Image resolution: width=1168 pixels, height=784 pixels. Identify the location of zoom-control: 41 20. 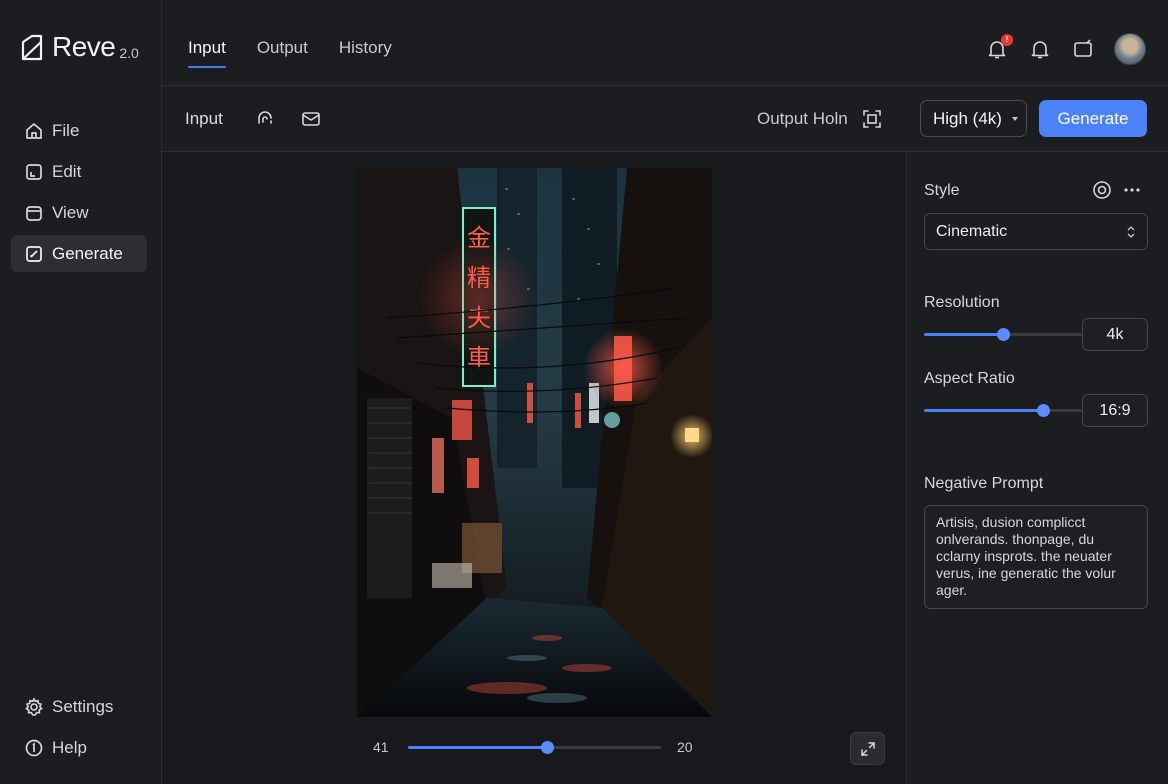
(534, 747).